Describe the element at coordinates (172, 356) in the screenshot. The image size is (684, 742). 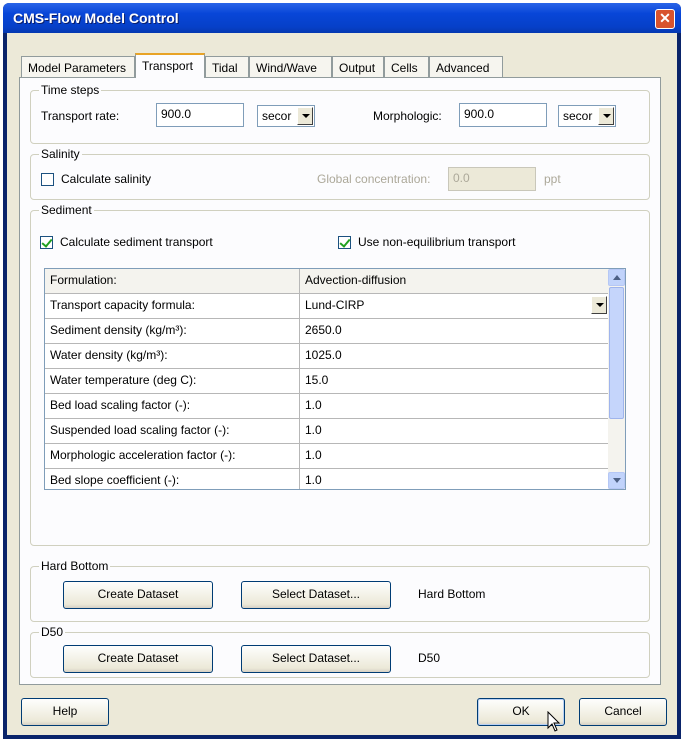
I see `property-name: Water density (kg/m³):` at that location.